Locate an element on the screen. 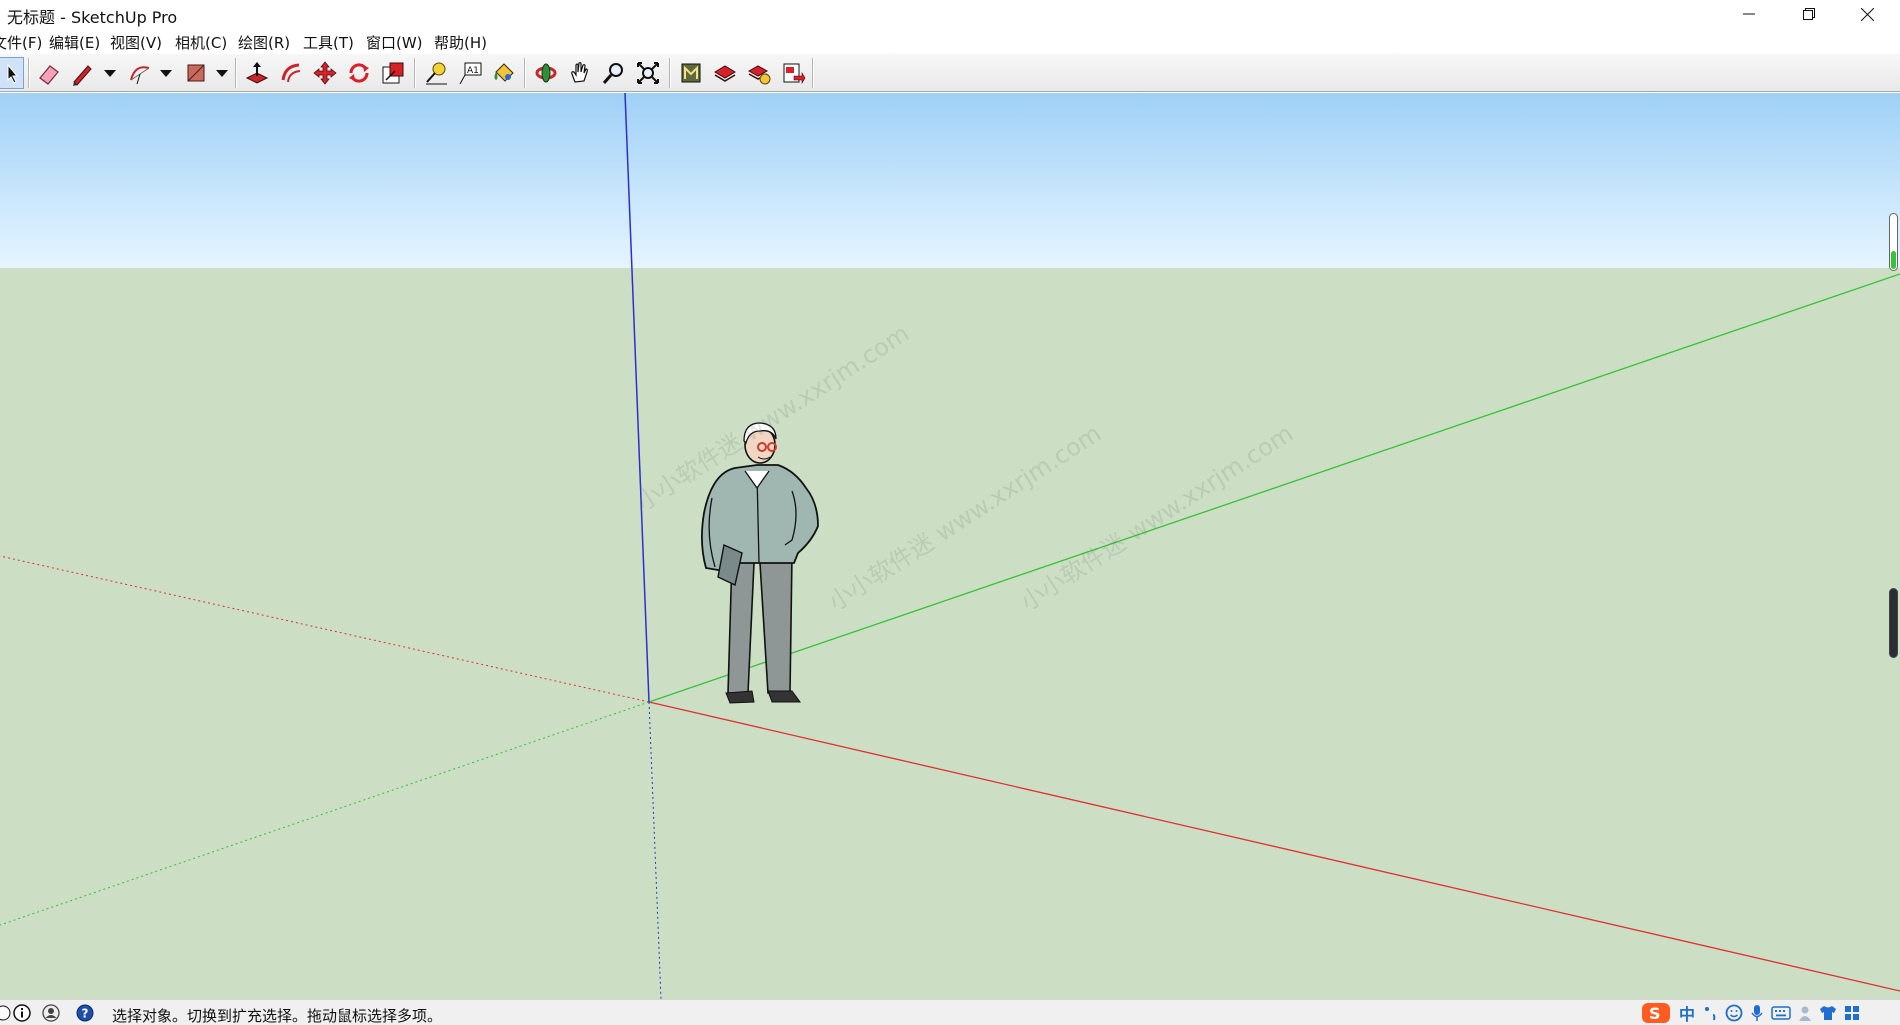 The height and width of the screenshot is (1025, 1900). line-dropdown-arrow is located at coordinates (110, 73).